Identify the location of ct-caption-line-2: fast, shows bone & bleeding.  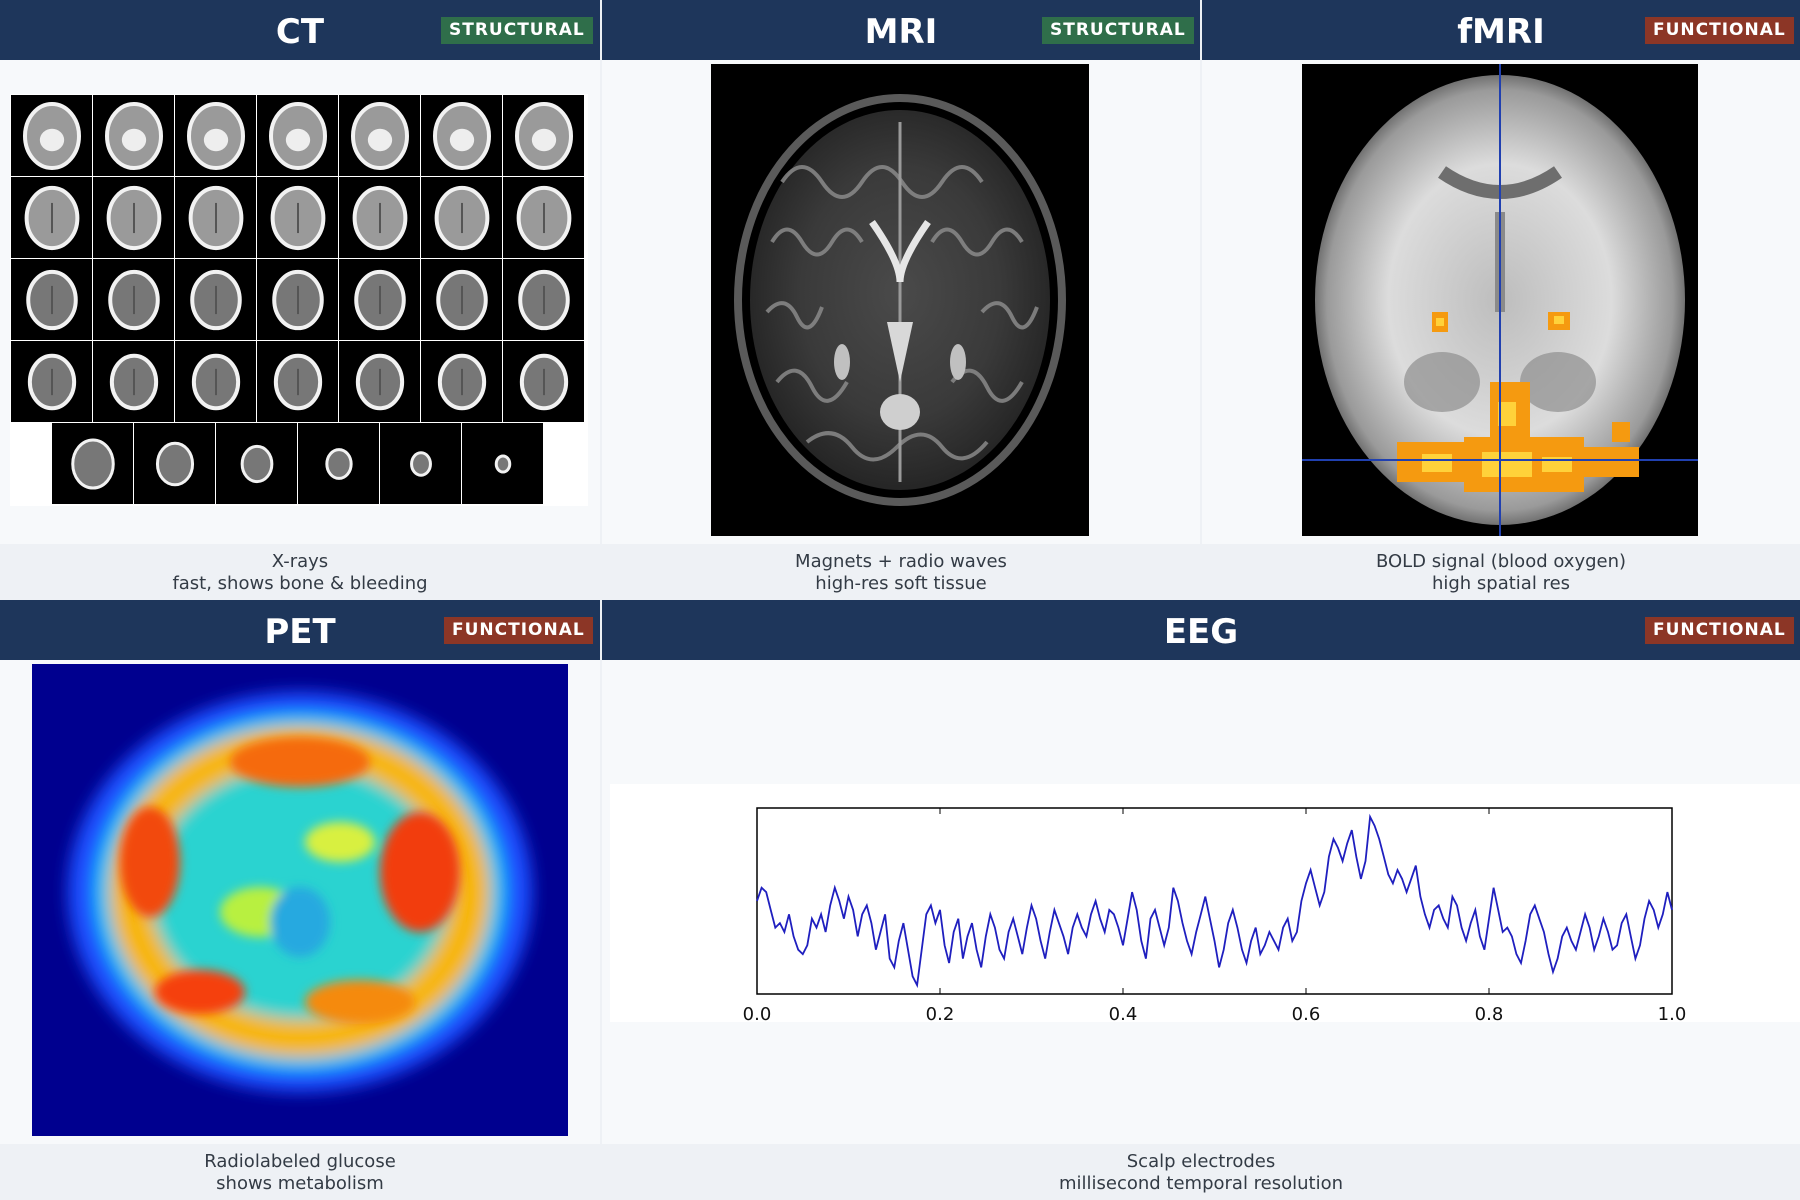
(300, 583).